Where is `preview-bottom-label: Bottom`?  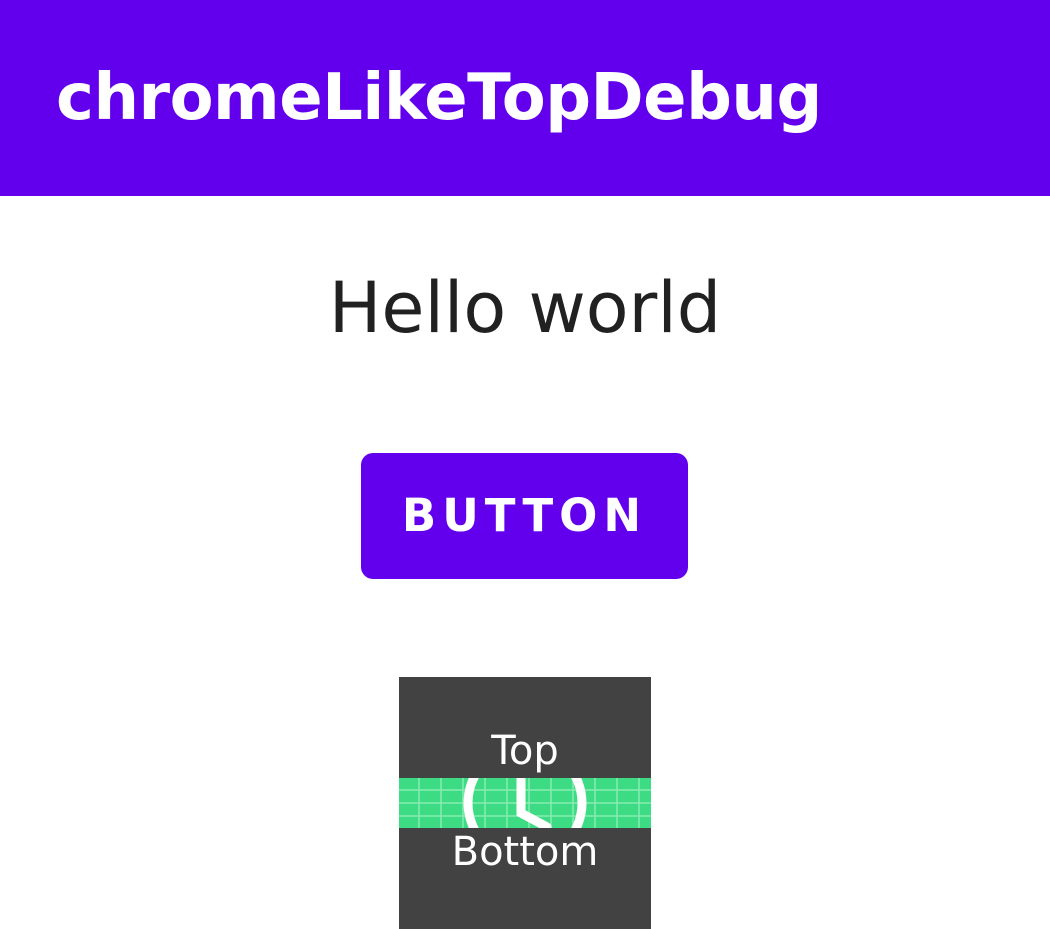
preview-bottom-label: Bottom is located at coordinates (525, 852).